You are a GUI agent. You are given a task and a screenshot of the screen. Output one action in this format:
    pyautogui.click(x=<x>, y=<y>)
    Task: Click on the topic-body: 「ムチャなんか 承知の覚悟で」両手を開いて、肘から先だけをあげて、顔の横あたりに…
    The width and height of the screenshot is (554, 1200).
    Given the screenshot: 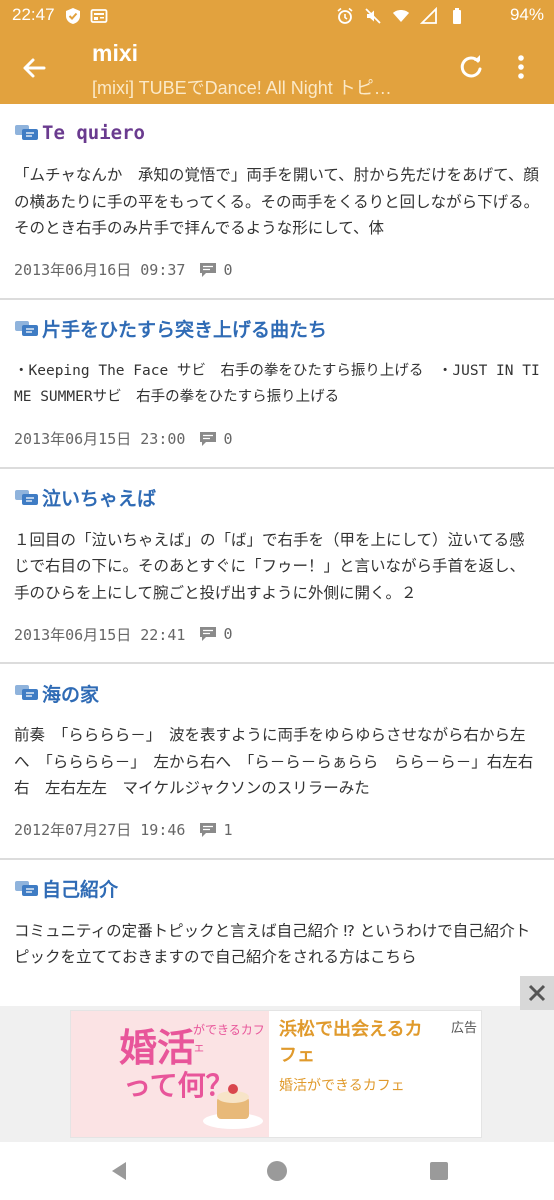 What is the action you would take?
    pyautogui.click(x=277, y=201)
    